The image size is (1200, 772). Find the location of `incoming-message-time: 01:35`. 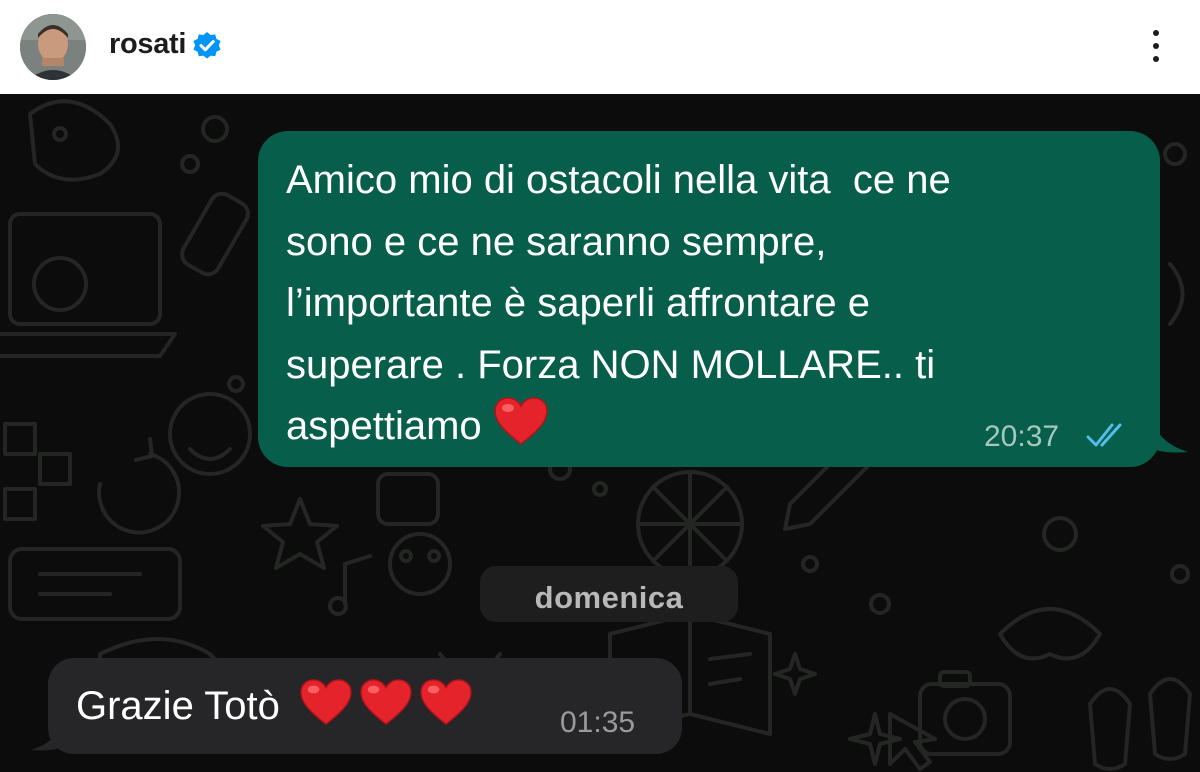

incoming-message-time: 01:35 is located at coordinates (598, 722).